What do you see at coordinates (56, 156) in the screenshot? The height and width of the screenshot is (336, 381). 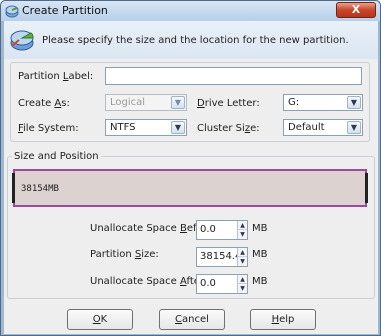 I see `size-position-title: Size and Position` at bounding box center [56, 156].